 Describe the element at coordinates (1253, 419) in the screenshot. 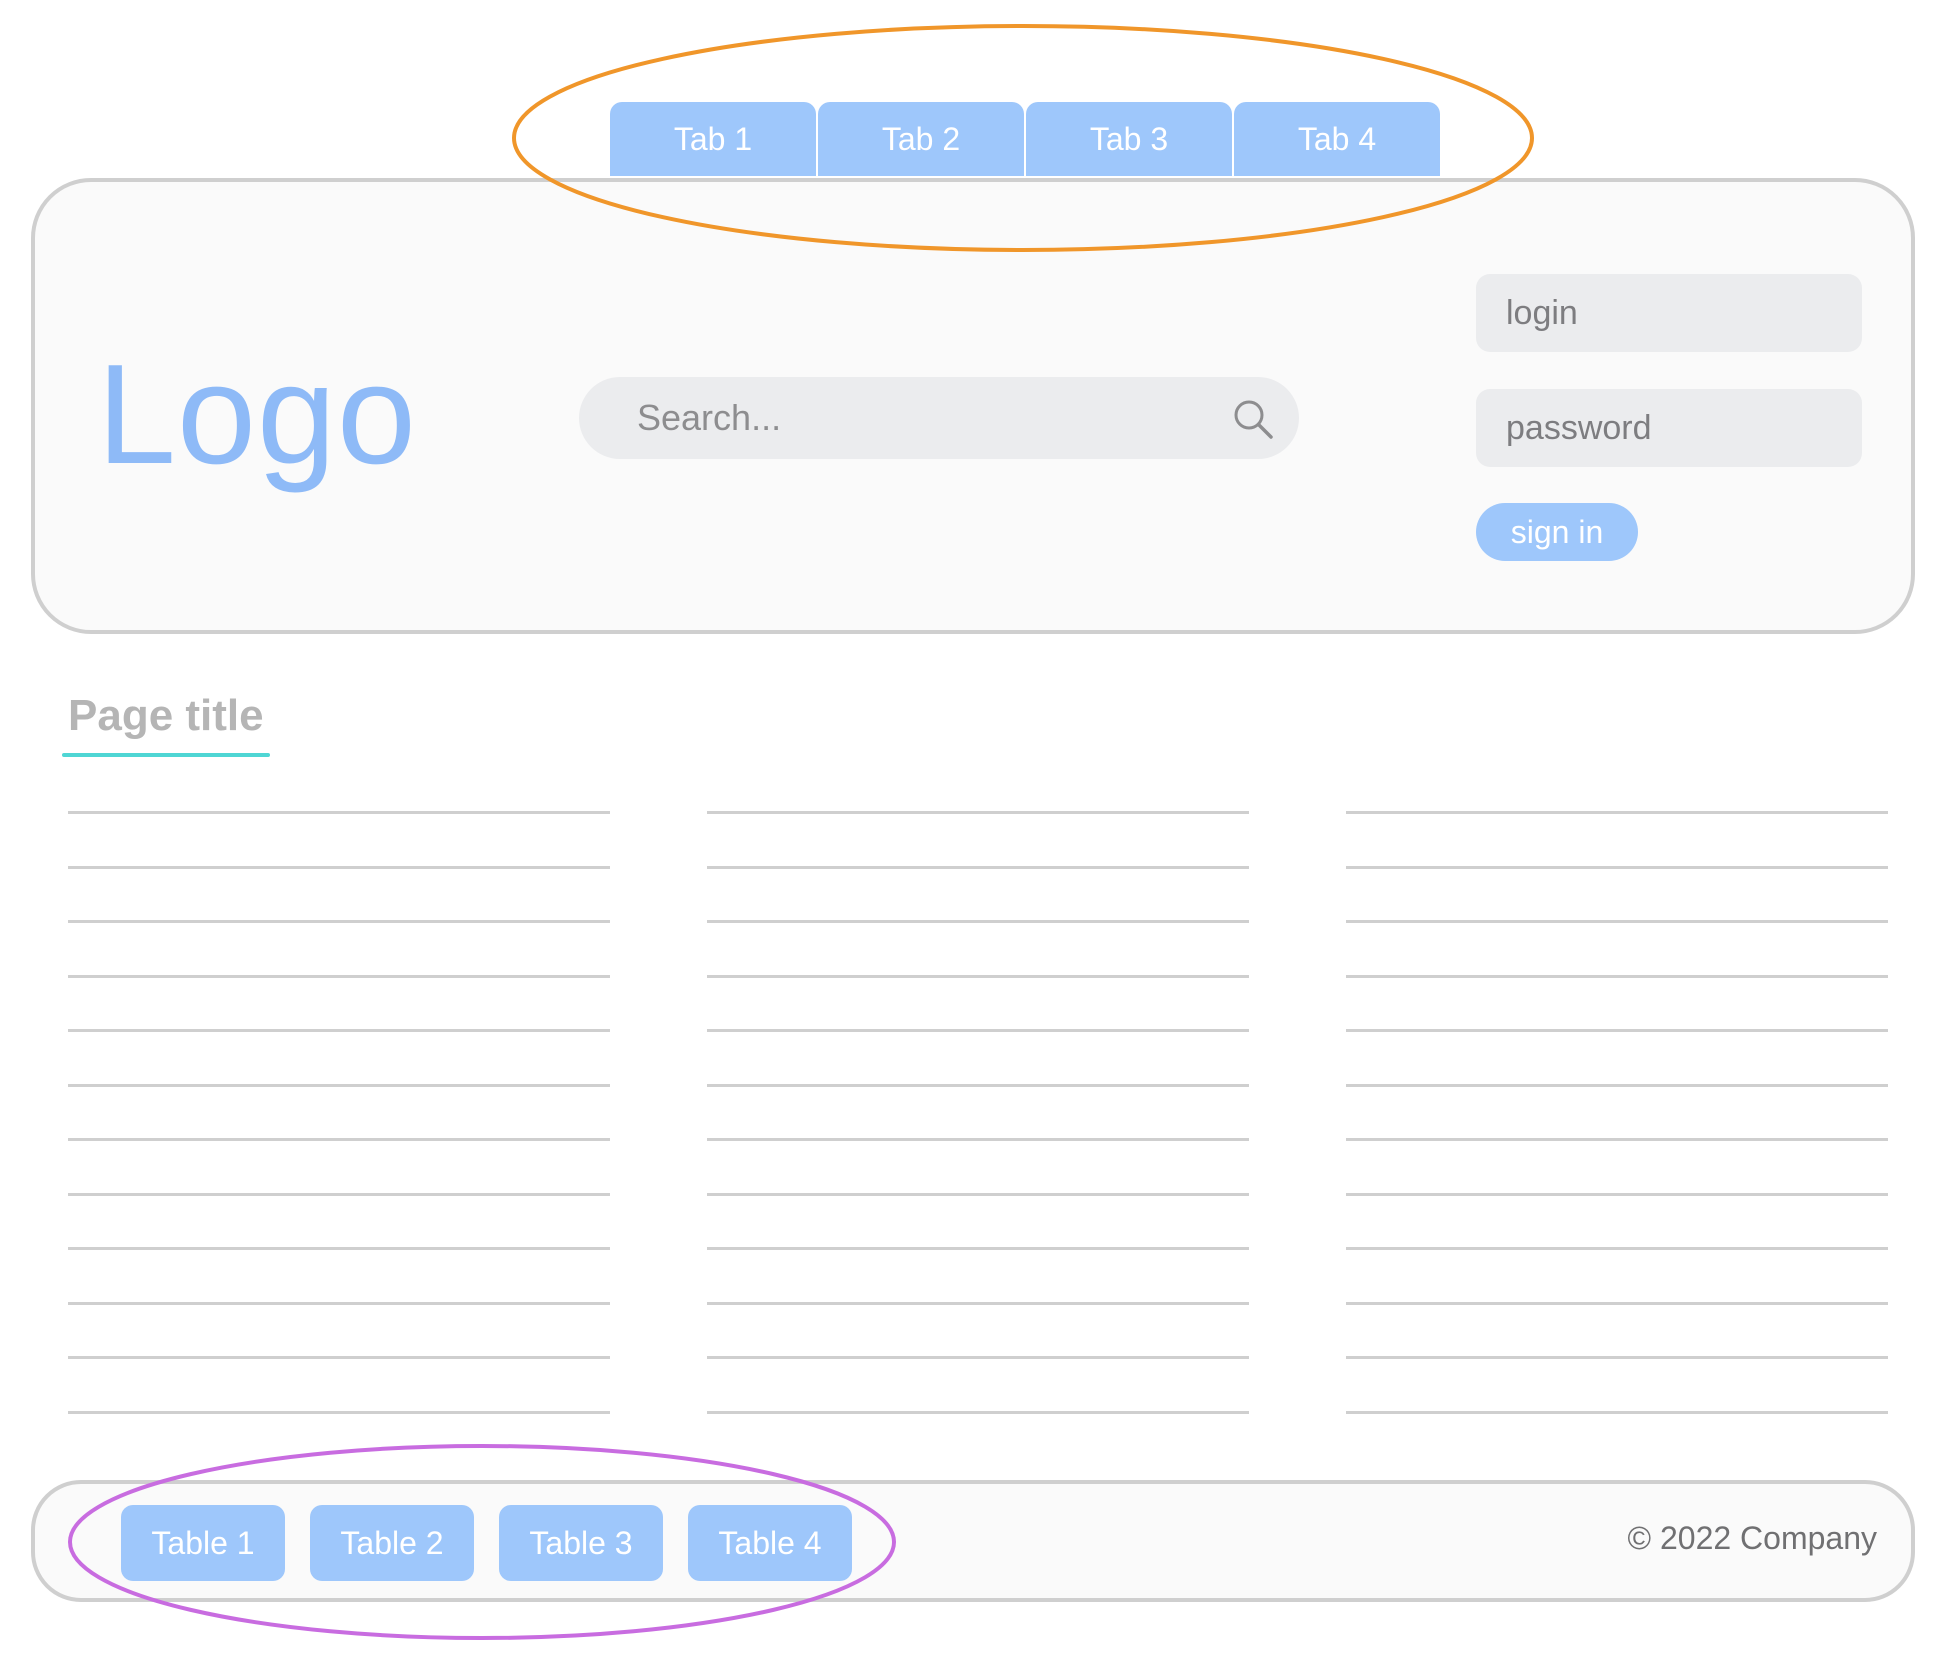

I see `search-icon` at that location.